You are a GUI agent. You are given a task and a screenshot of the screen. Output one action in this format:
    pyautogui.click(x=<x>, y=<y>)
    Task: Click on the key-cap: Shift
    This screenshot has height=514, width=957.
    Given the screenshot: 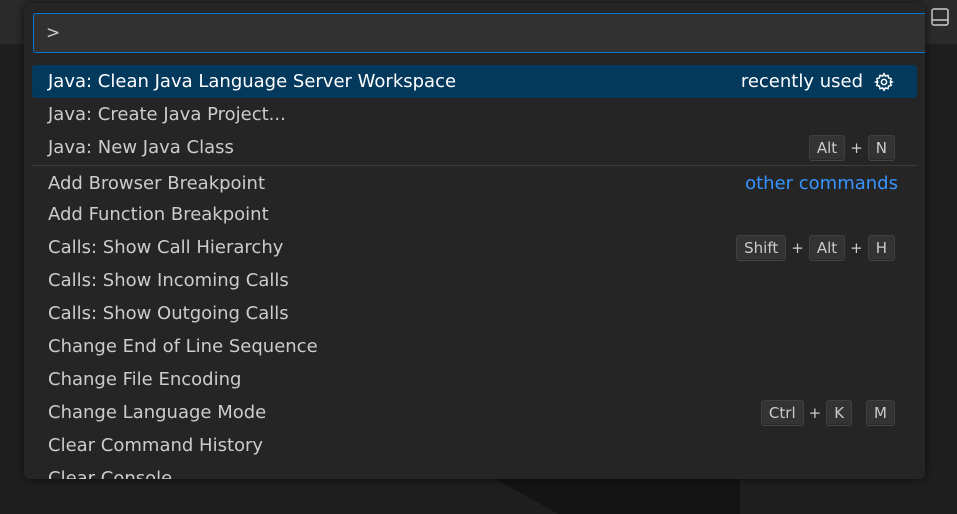 What is the action you would take?
    pyautogui.click(x=761, y=247)
    